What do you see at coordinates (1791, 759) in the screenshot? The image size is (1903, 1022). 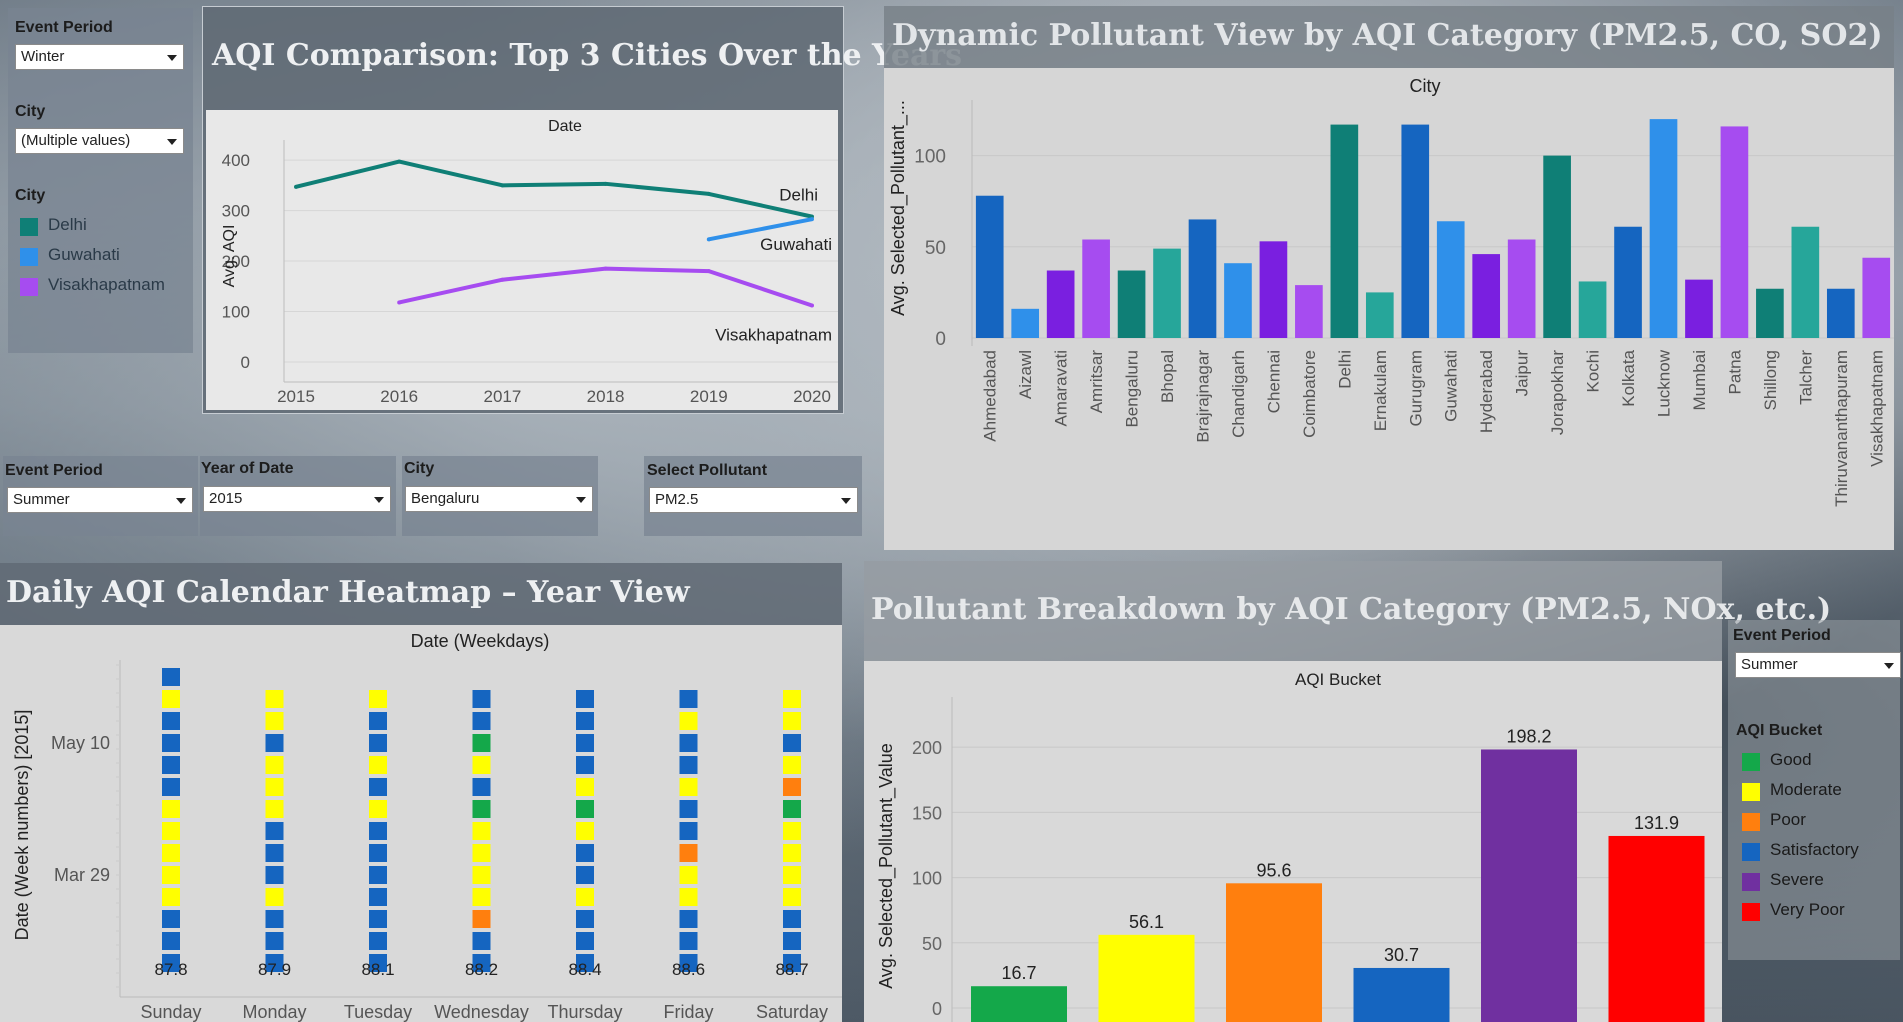 I see `legend-label: Good` at bounding box center [1791, 759].